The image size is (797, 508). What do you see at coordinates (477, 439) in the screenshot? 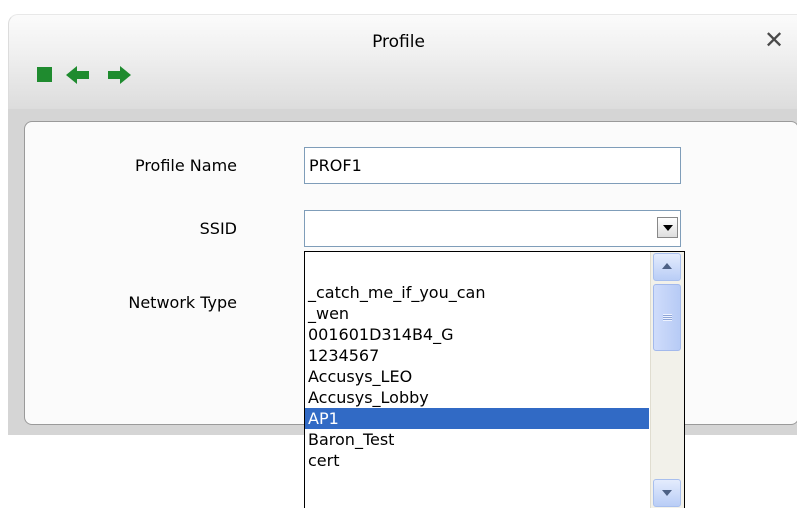
I see `list-item: Baron_Test` at bounding box center [477, 439].